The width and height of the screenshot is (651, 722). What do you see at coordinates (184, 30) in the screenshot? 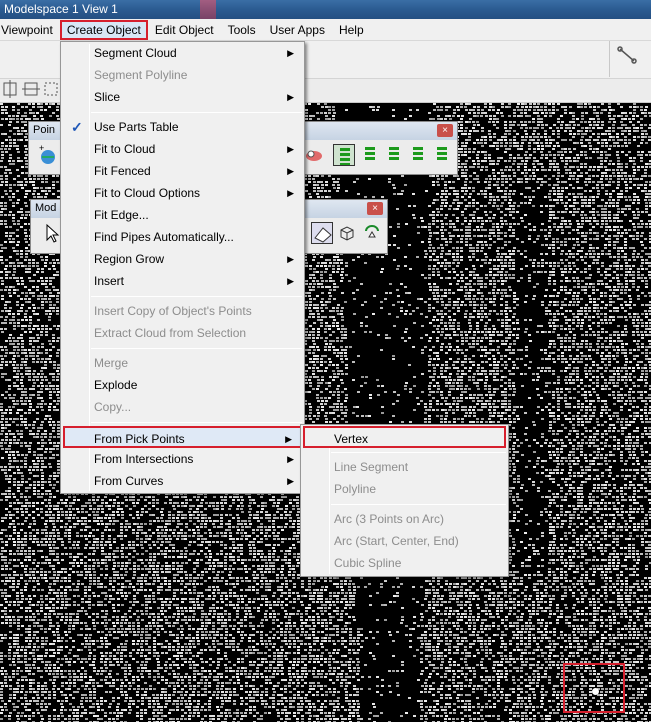
I see `menu-edit-object: Edit Object` at bounding box center [184, 30].